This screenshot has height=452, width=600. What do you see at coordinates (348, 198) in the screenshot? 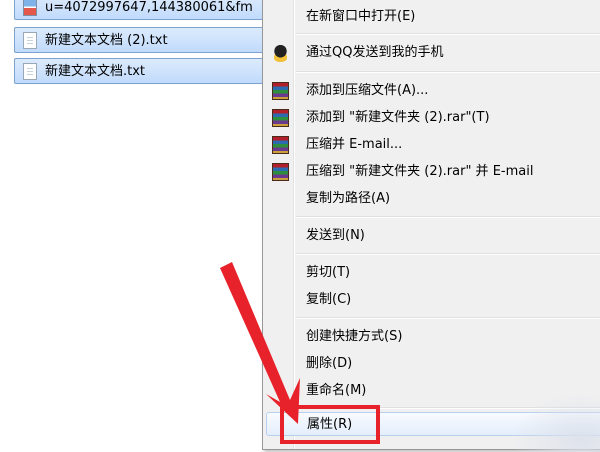
I see `menu-item-label: 复制为路径(A)` at bounding box center [348, 198].